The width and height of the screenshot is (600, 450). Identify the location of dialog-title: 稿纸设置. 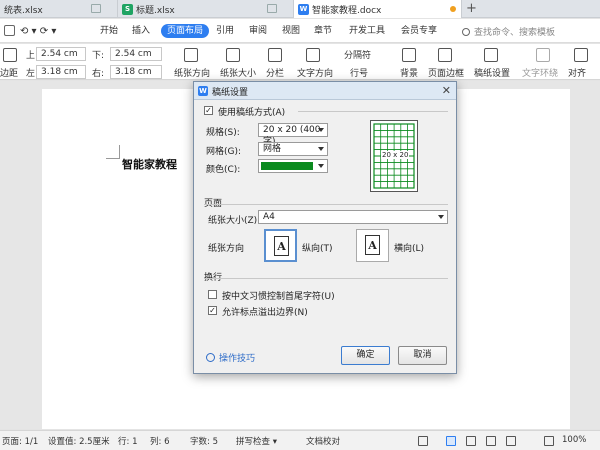
(230, 93).